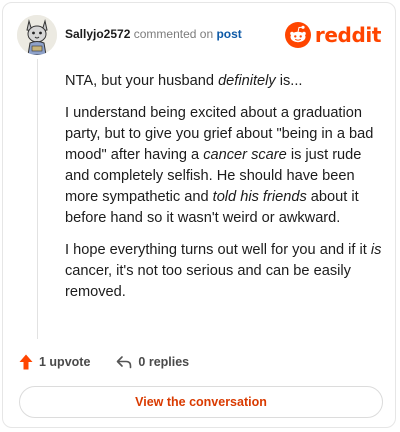 Image resolution: width=400 pixels, height=432 pixels. Describe the element at coordinates (173, 34) in the screenshot. I see `commented-on-label: commented on` at that location.